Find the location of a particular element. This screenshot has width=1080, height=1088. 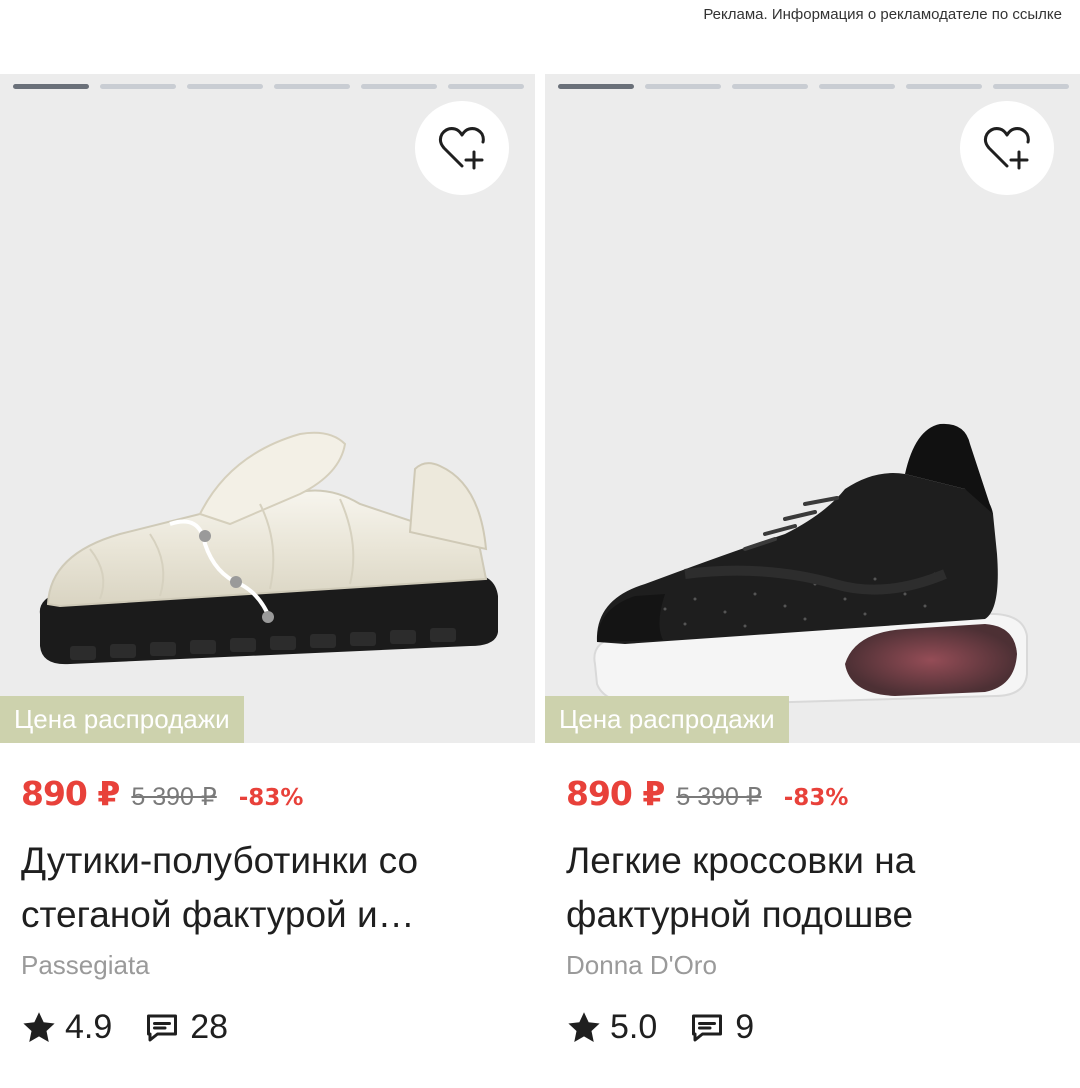

product-brand: Donna D'Oro is located at coordinates (641, 965).